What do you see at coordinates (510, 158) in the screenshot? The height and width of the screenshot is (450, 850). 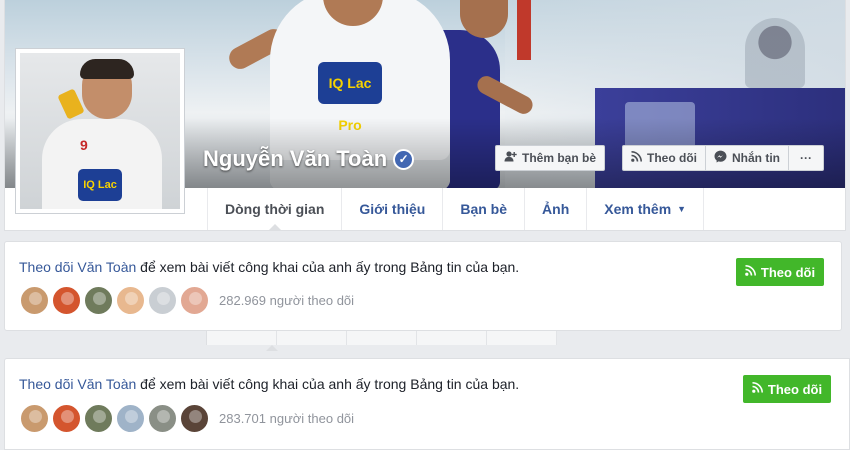 I see `add-friend-icon` at bounding box center [510, 158].